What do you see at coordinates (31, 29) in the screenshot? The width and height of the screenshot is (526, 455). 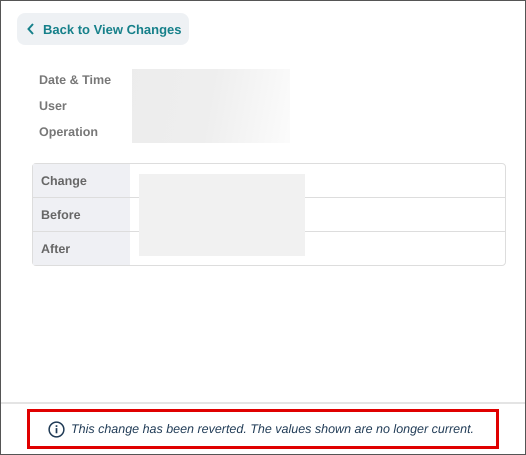 I see `chevron-left-icon` at bounding box center [31, 29].